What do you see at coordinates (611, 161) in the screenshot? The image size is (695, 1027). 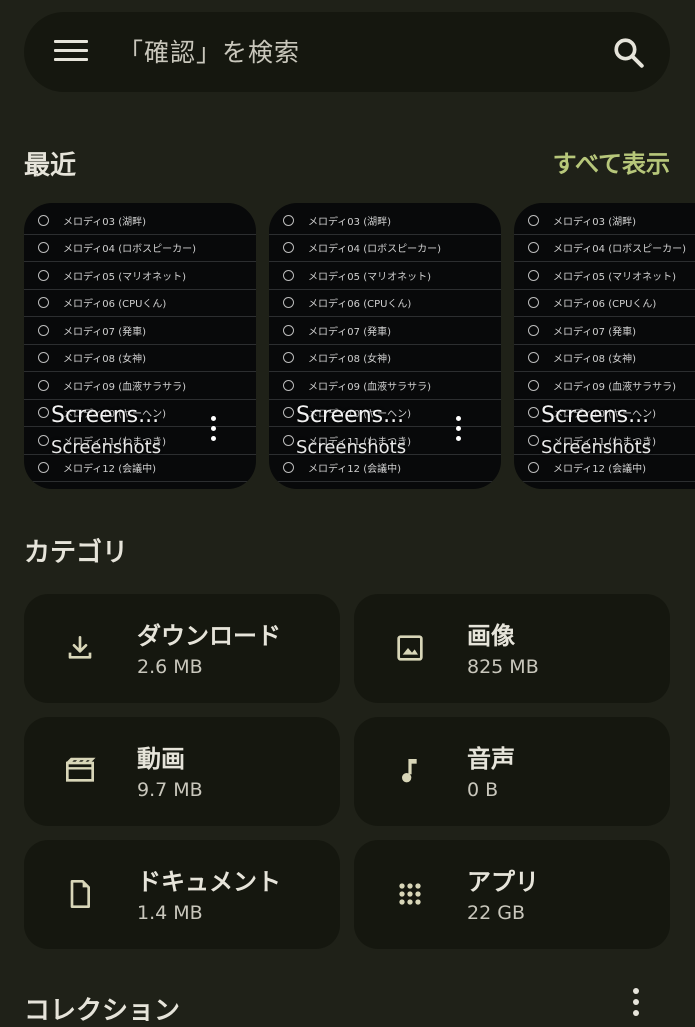 I see `see-all-link: すべて表示` at bounding box center [611, 161].